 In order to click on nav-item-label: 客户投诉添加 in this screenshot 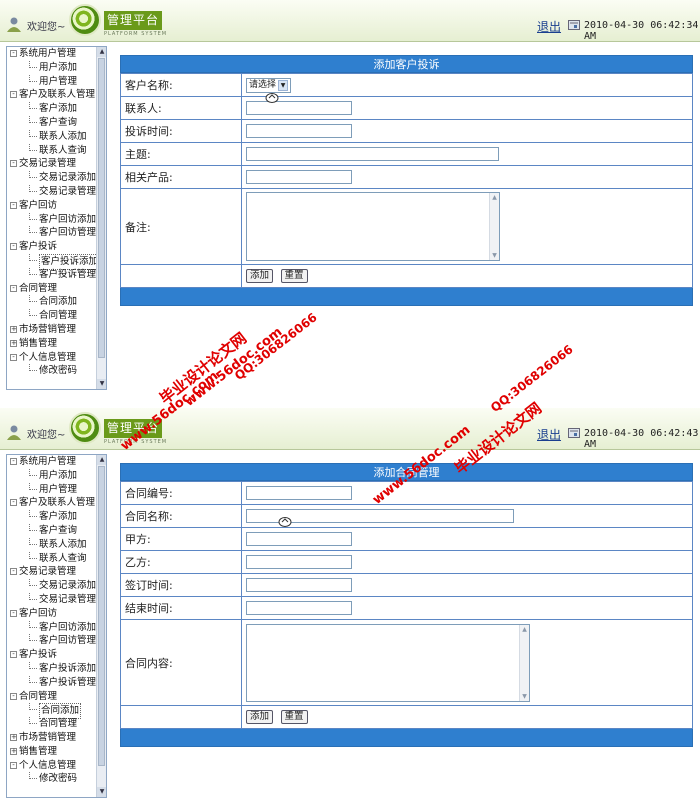, I will do `click(67, 669)`.